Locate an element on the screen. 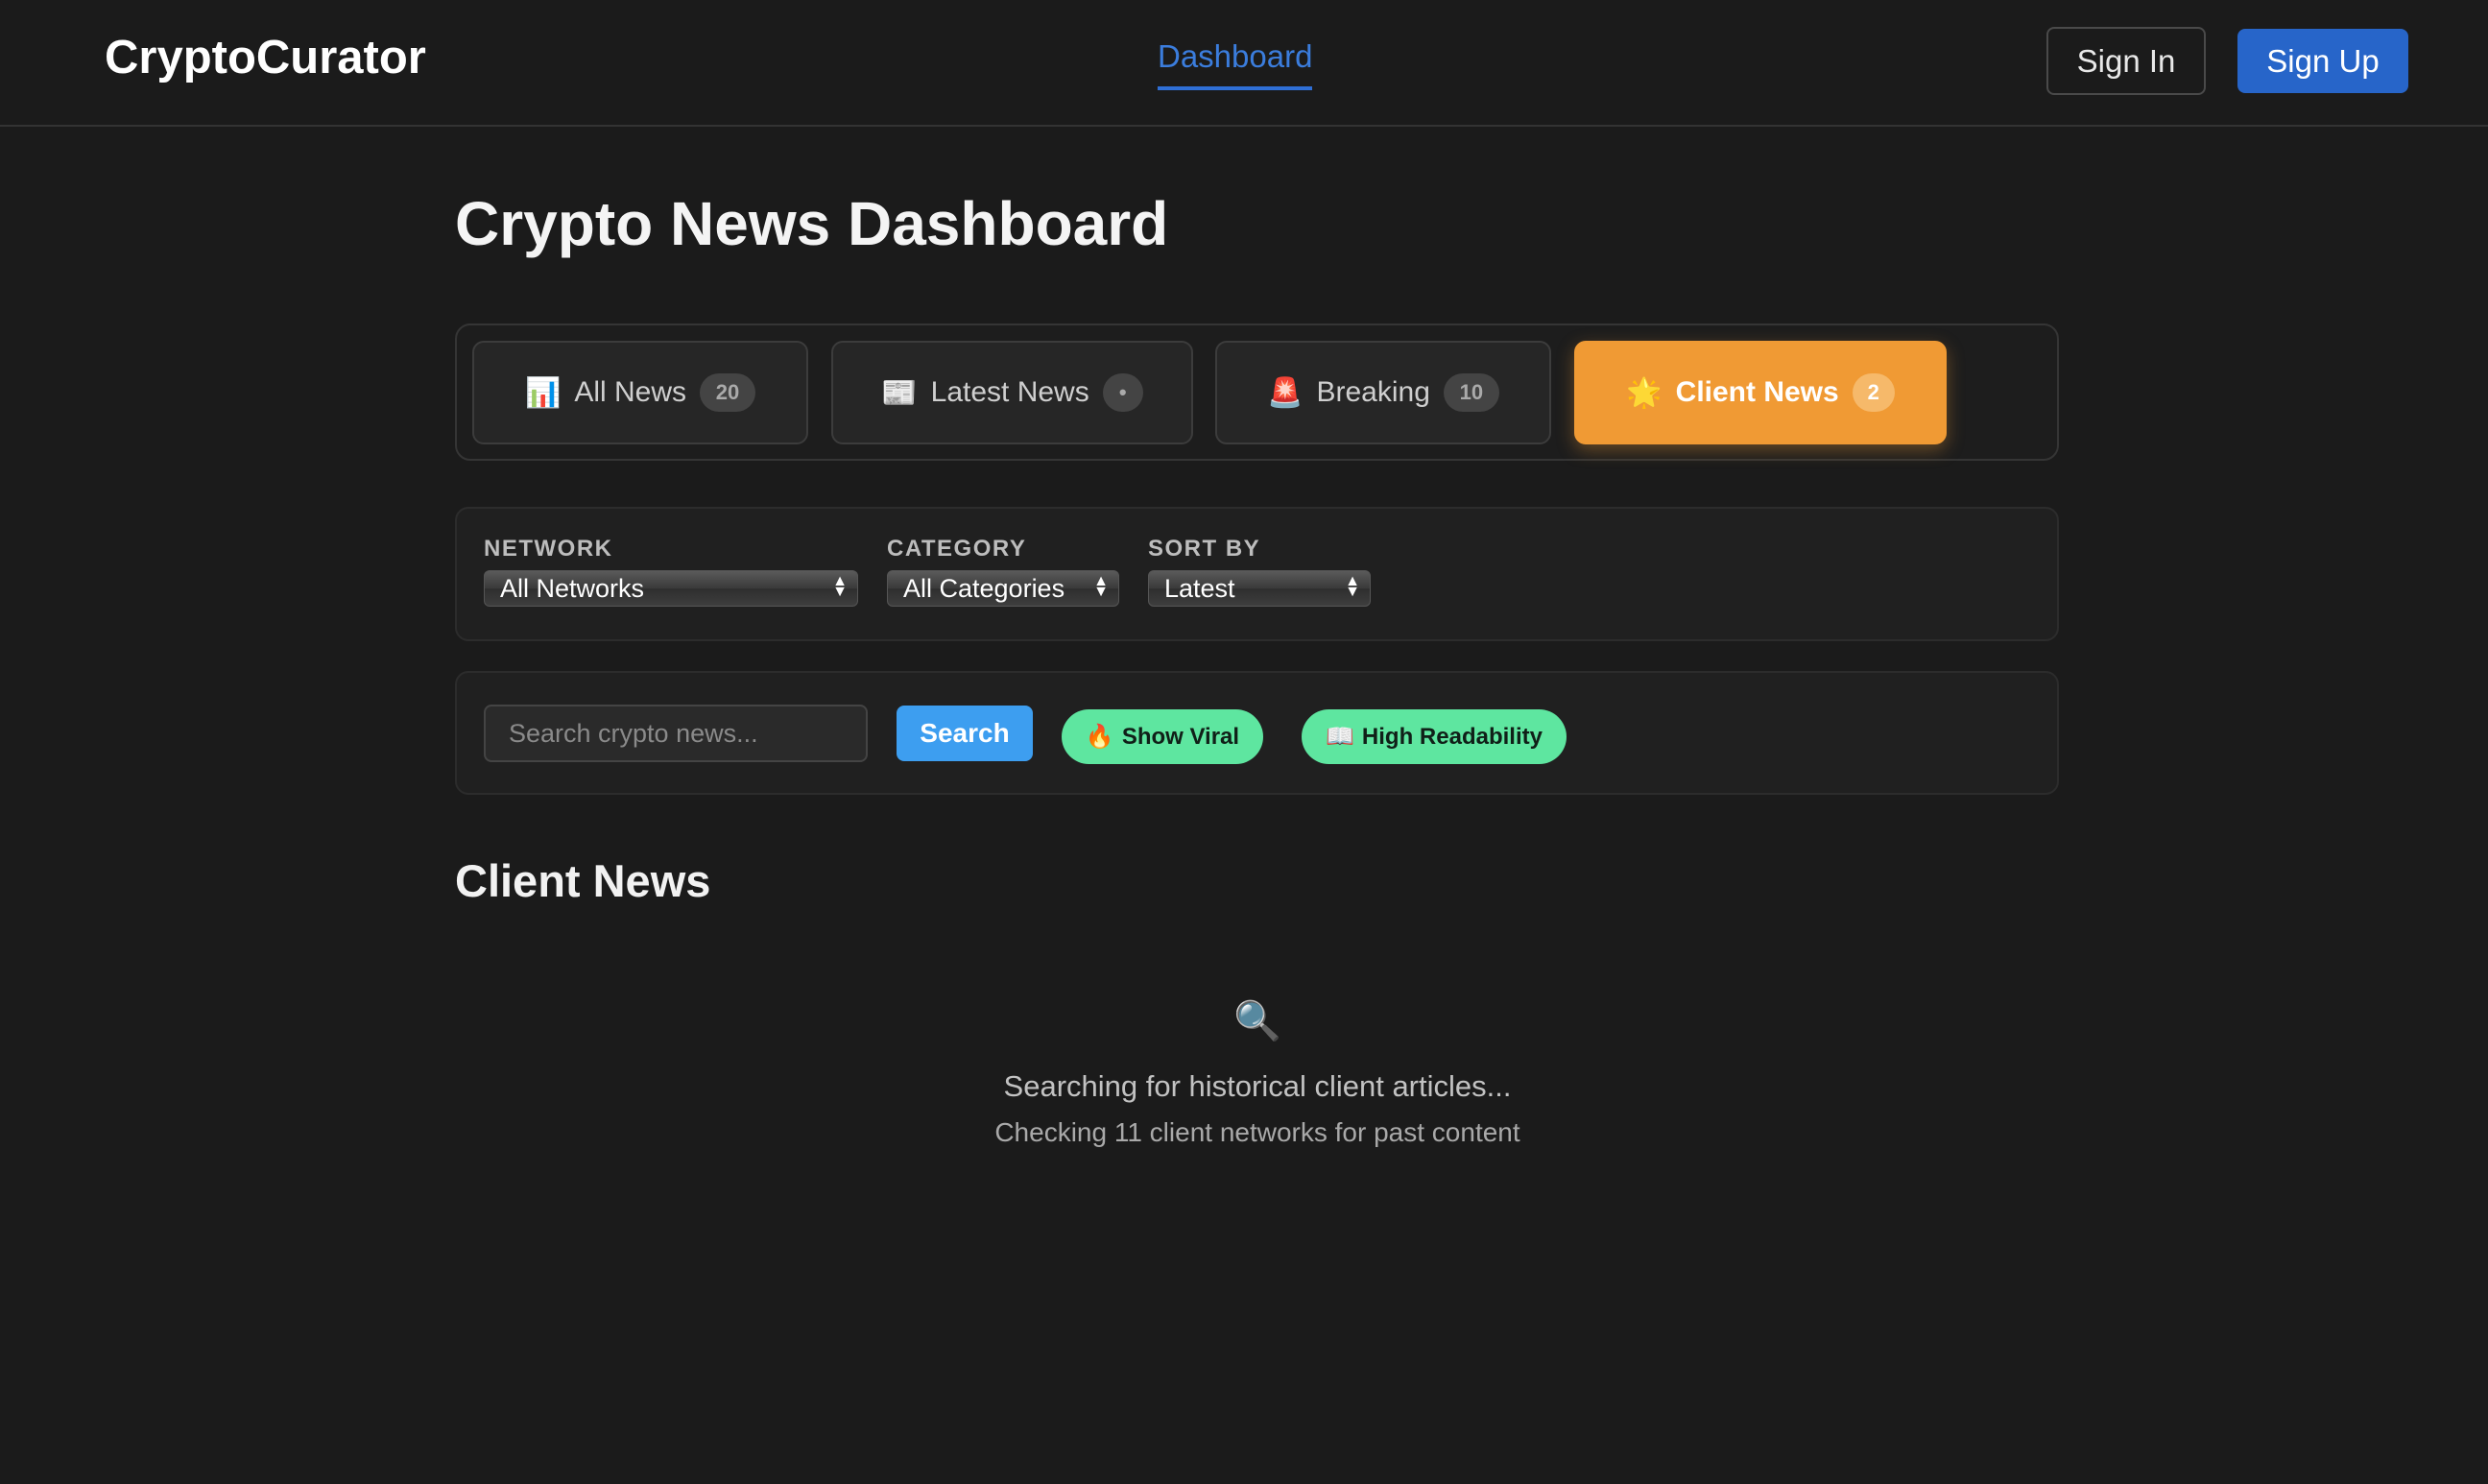 This screenshot has height=1484, width=2488. siren-icon: 🚨 is located at coordinates (1285, 392).